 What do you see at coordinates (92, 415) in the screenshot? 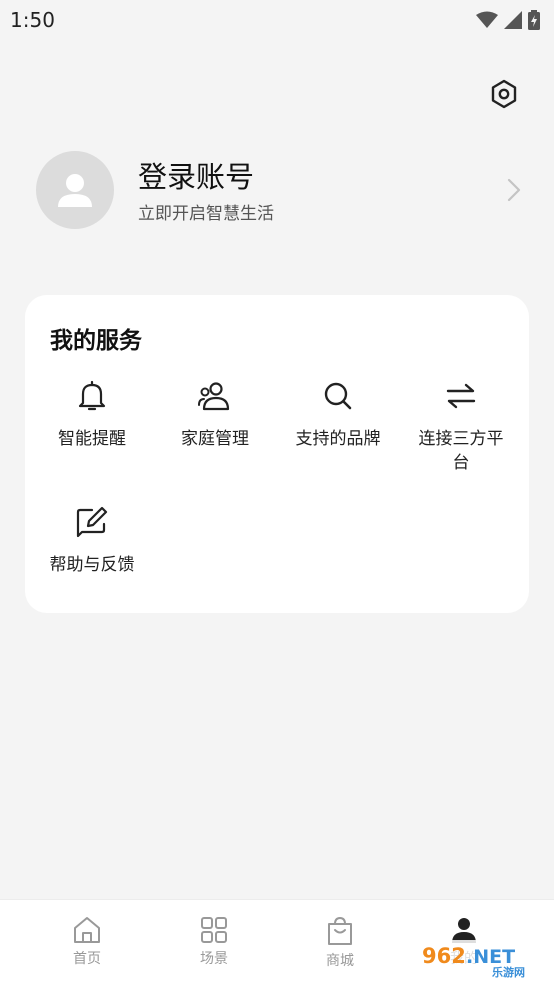
I see `service-smart-reminder: 智能提醒` at bounding box center [92, 415].